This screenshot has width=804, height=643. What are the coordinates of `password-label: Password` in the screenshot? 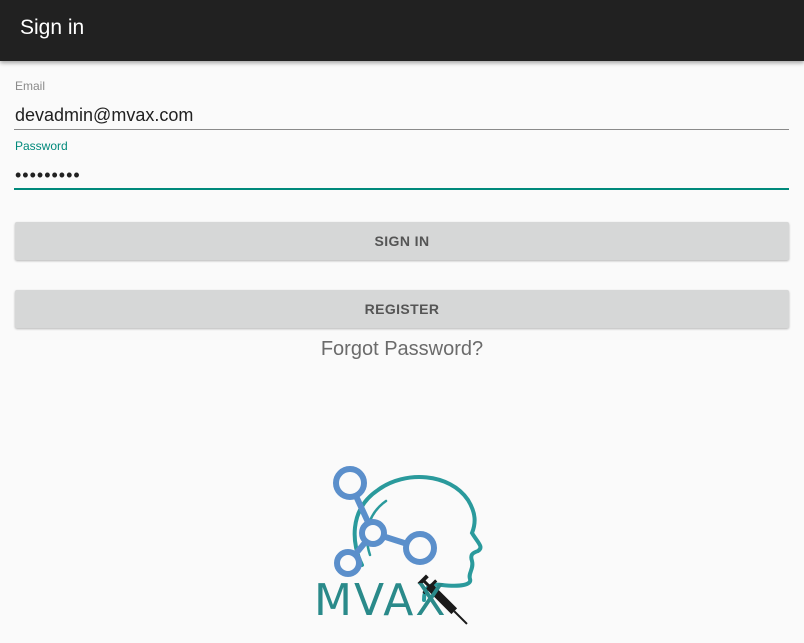 It's located at (41, 146).